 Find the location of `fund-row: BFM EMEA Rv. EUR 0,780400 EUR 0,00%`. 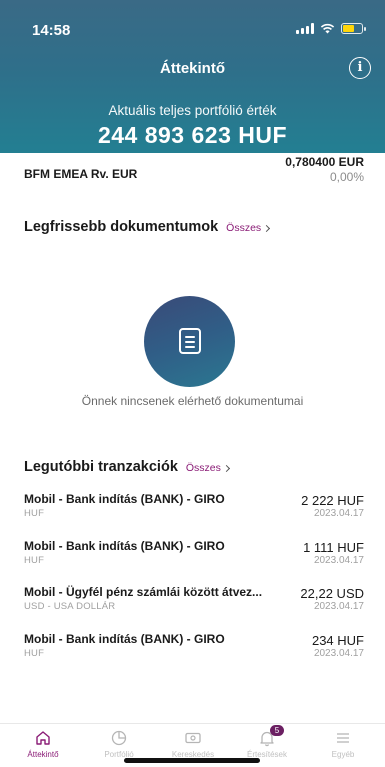

fund-row: BFM EMEA Rv. EUR 0,780400 EUR 0,00% is located at coordinates (194, 170).